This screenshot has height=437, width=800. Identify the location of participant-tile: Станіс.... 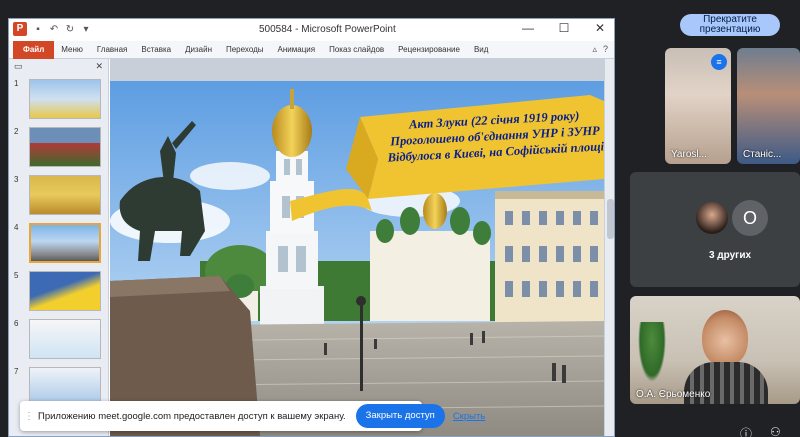
(768, 106).